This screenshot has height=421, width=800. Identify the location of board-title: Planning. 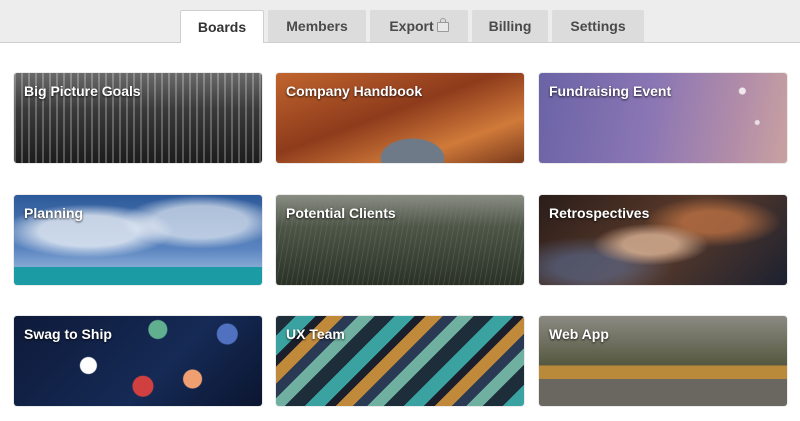
(54, 213).